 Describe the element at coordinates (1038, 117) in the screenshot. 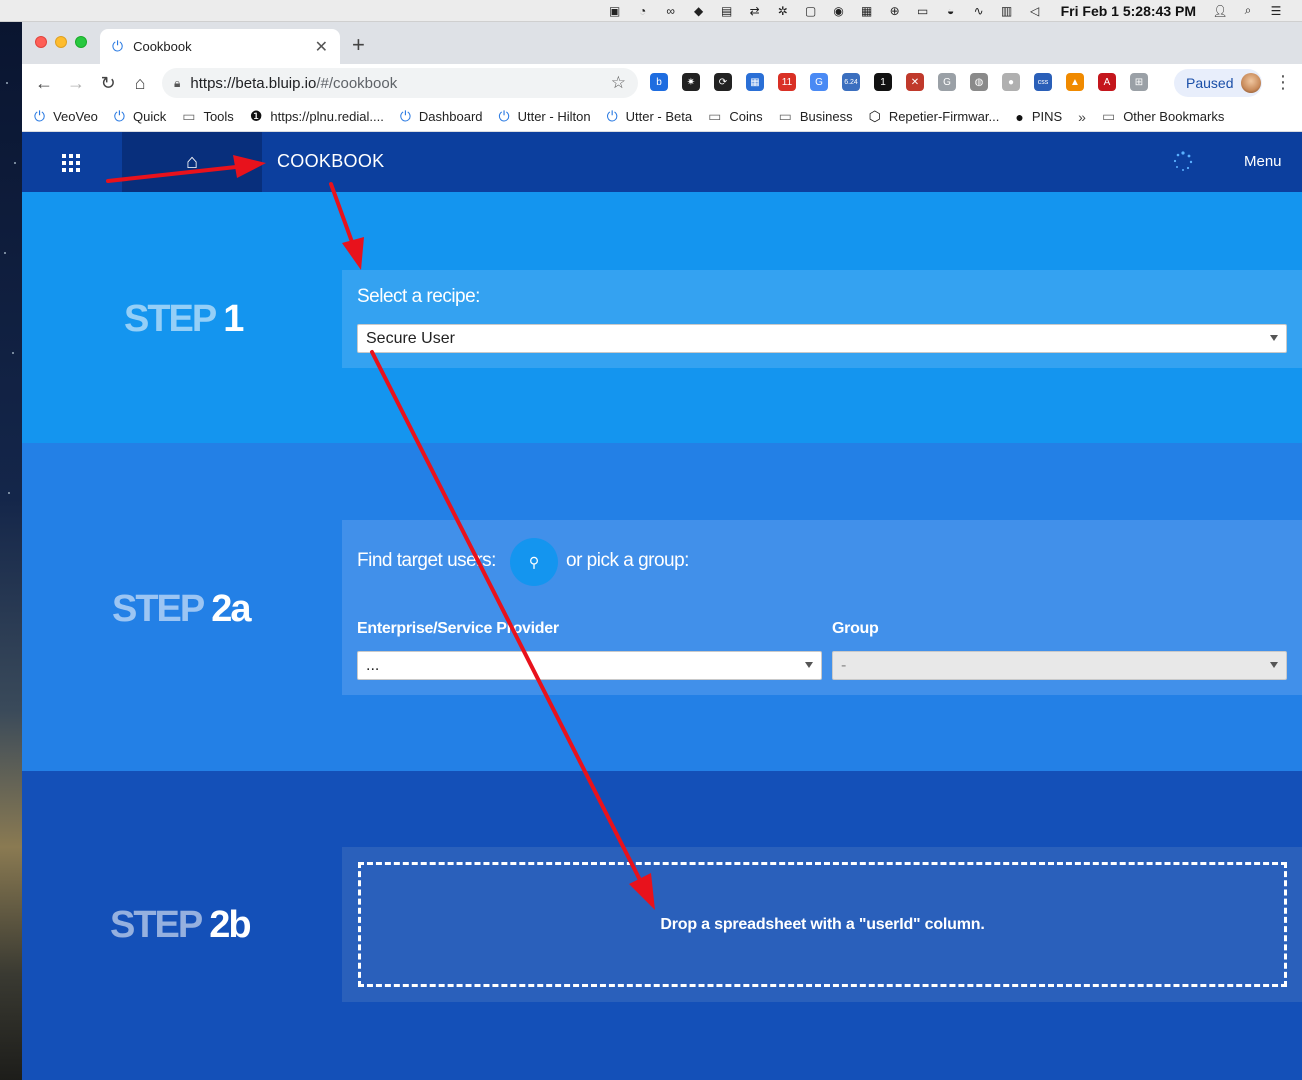

I see `bookmark-item: ● PINS` at that location.